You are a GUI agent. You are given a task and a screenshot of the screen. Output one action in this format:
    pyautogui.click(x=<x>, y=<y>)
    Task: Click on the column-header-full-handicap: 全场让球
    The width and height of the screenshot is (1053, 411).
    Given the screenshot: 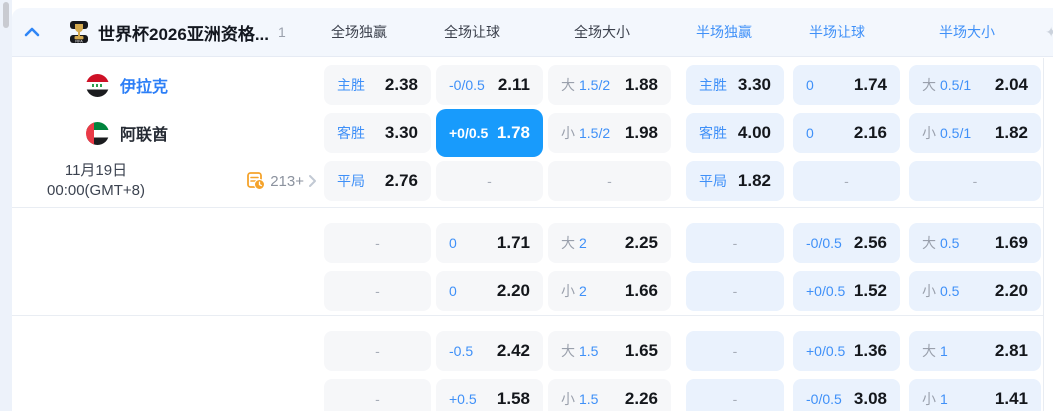 What is the action you would take?
    pyautogui.click(x=472, y=32)
    